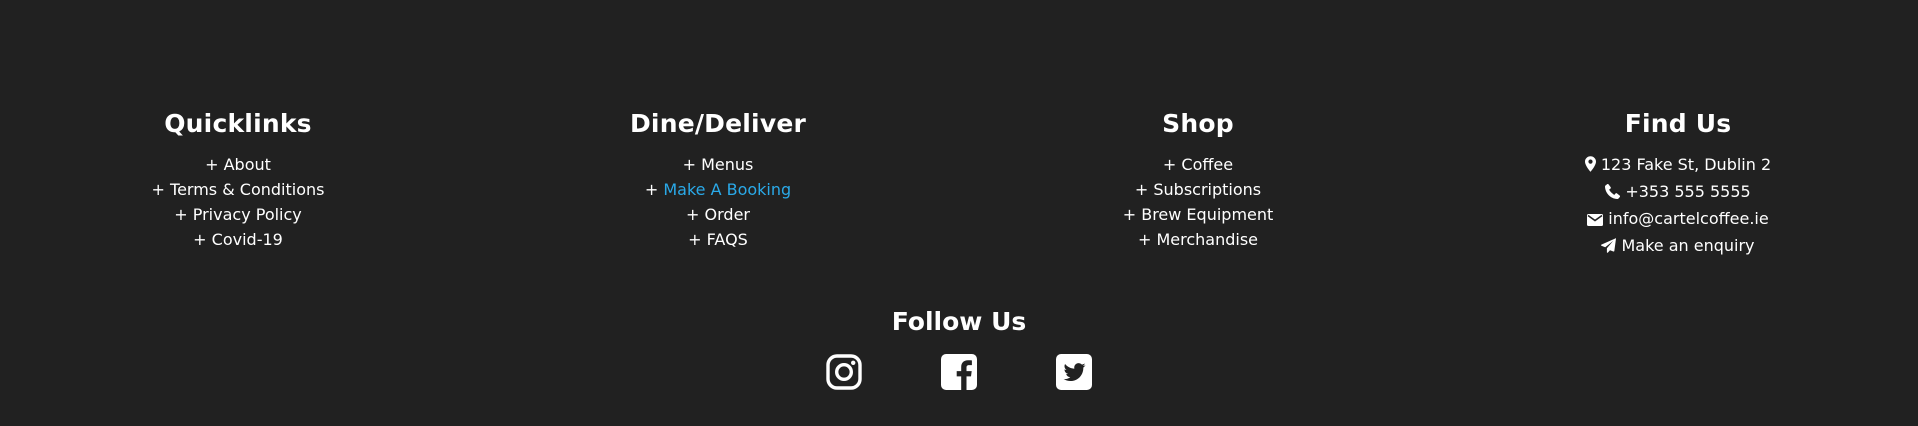  Describe the element at coordinates (1595, 220) in the screenshot. I see `envelope-icon` at that location.